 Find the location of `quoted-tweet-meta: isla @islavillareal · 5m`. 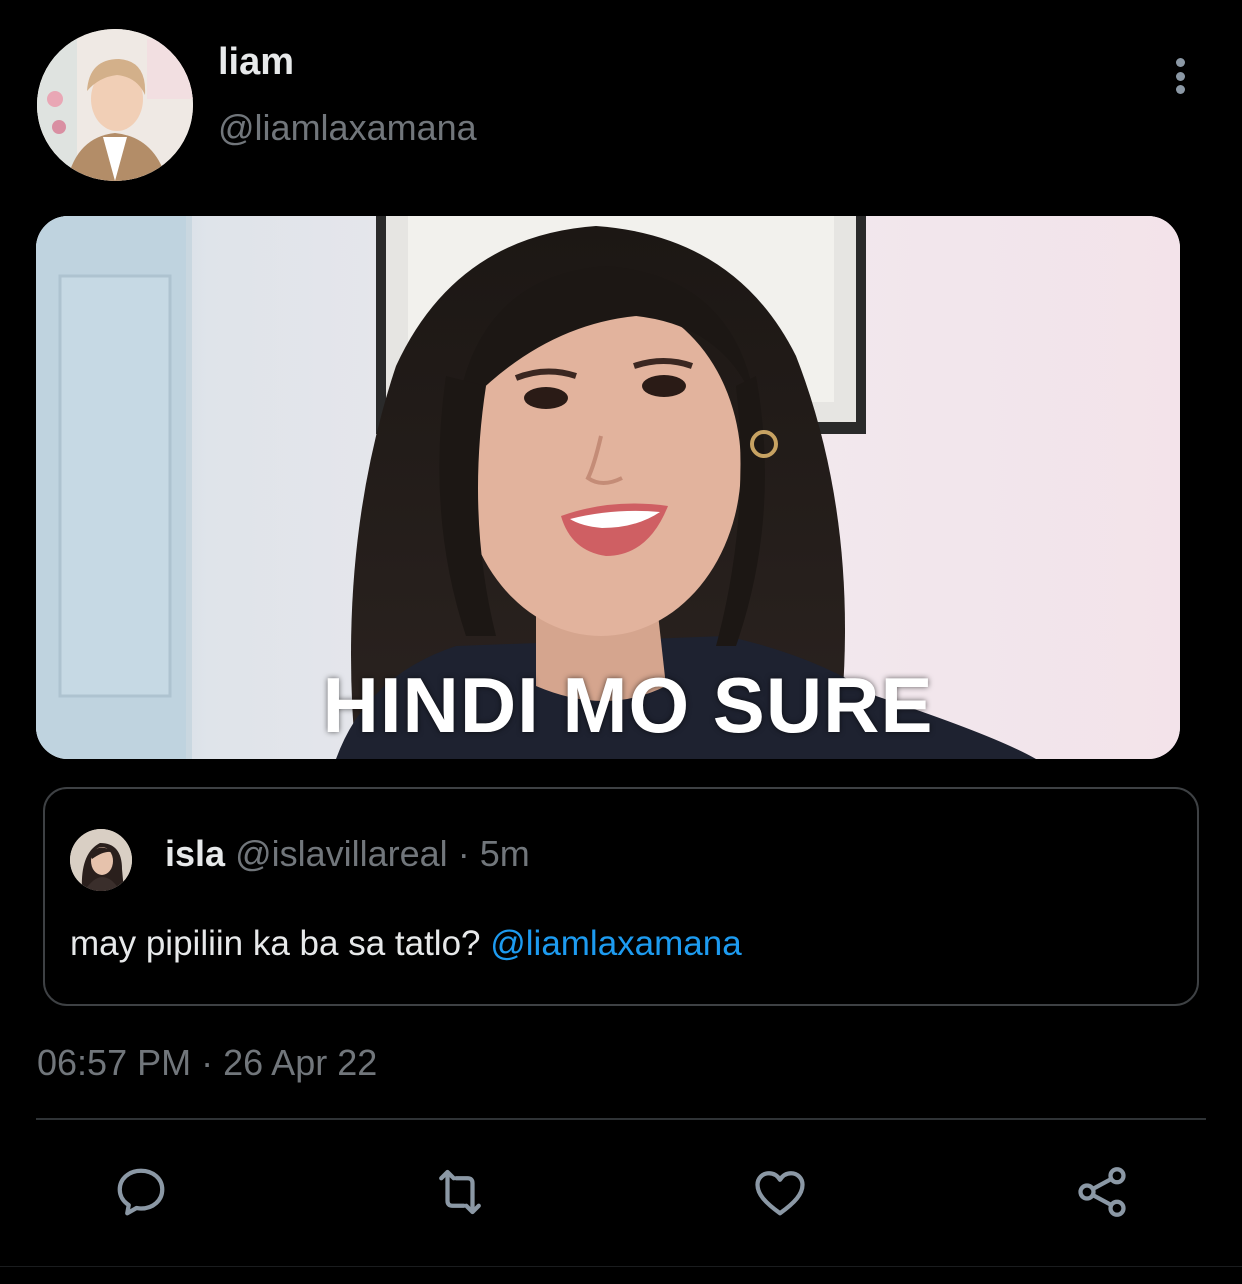

quoted-tweet-meta: isla @islavillareal · 5m is located at coordinates (347, 854).